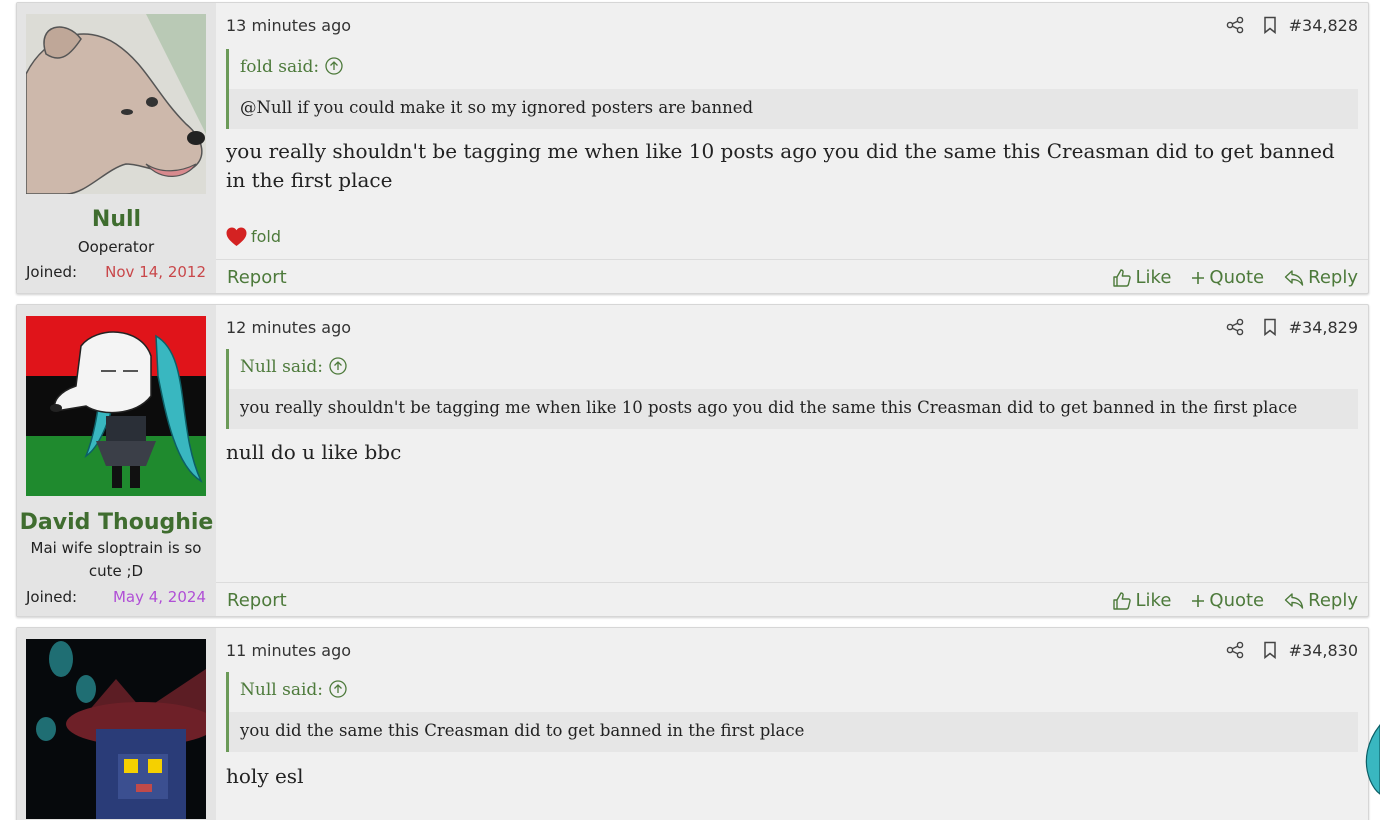  Describe the element at coordinates (116, 247) in the screenshot. I see `user-title: Ooperator` at that location.